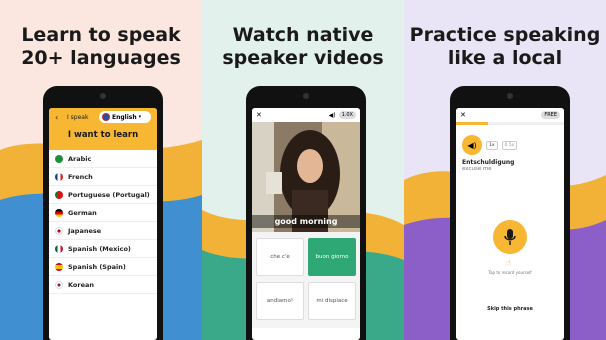 The width and height of the screenshot is (606, 340). Describe the element at coordinates (505, 58) in the screenshot. I see `headline-line-2: like a local` at that location.